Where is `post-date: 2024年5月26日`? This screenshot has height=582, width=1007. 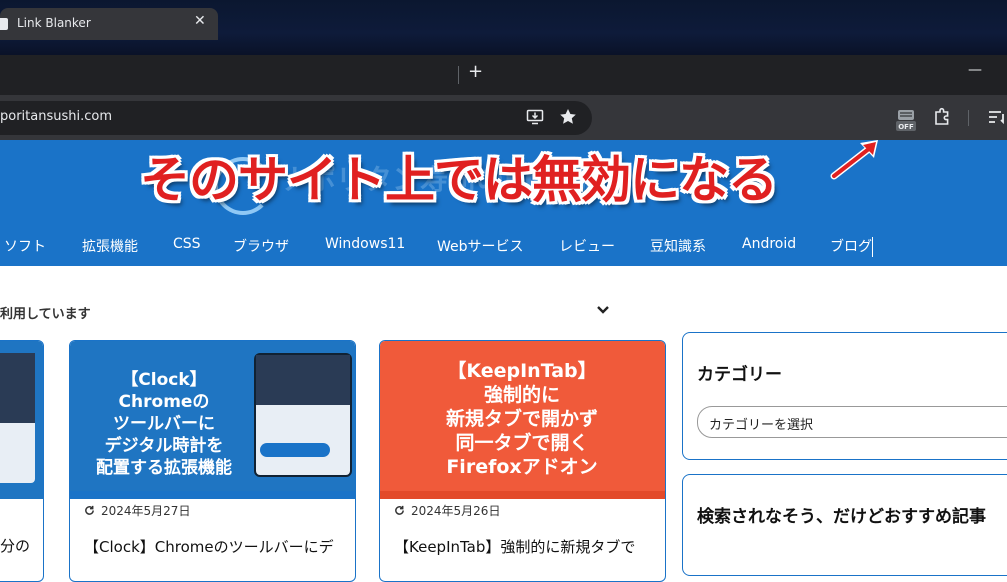
post-date: 2024年5月26日 is located at coordinates (447, 510).